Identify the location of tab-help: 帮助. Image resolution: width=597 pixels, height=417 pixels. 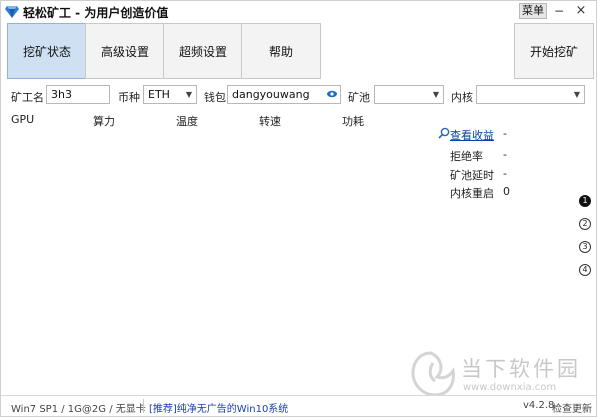
(281, 51).